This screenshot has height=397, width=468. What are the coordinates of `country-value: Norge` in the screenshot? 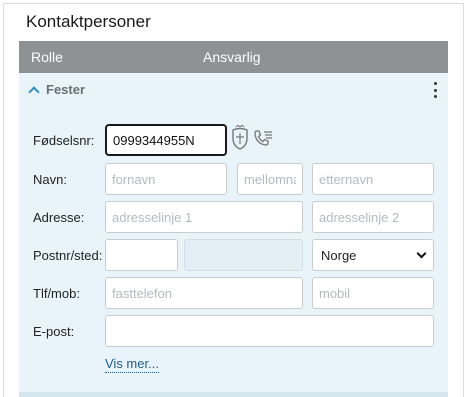 It's located at (339, 255).